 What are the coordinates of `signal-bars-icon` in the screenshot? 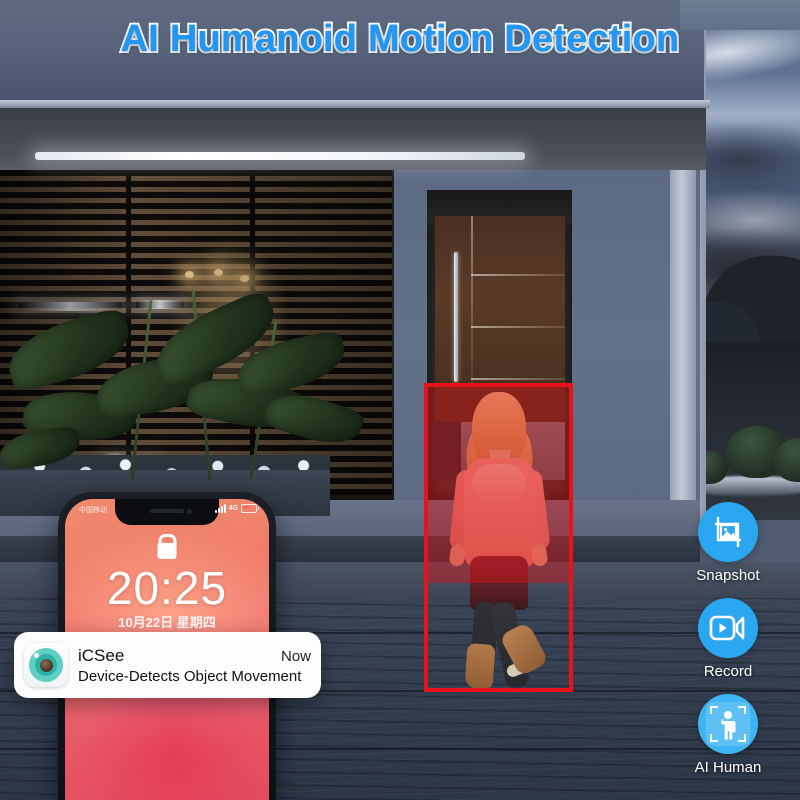 It's located at (220, 508).